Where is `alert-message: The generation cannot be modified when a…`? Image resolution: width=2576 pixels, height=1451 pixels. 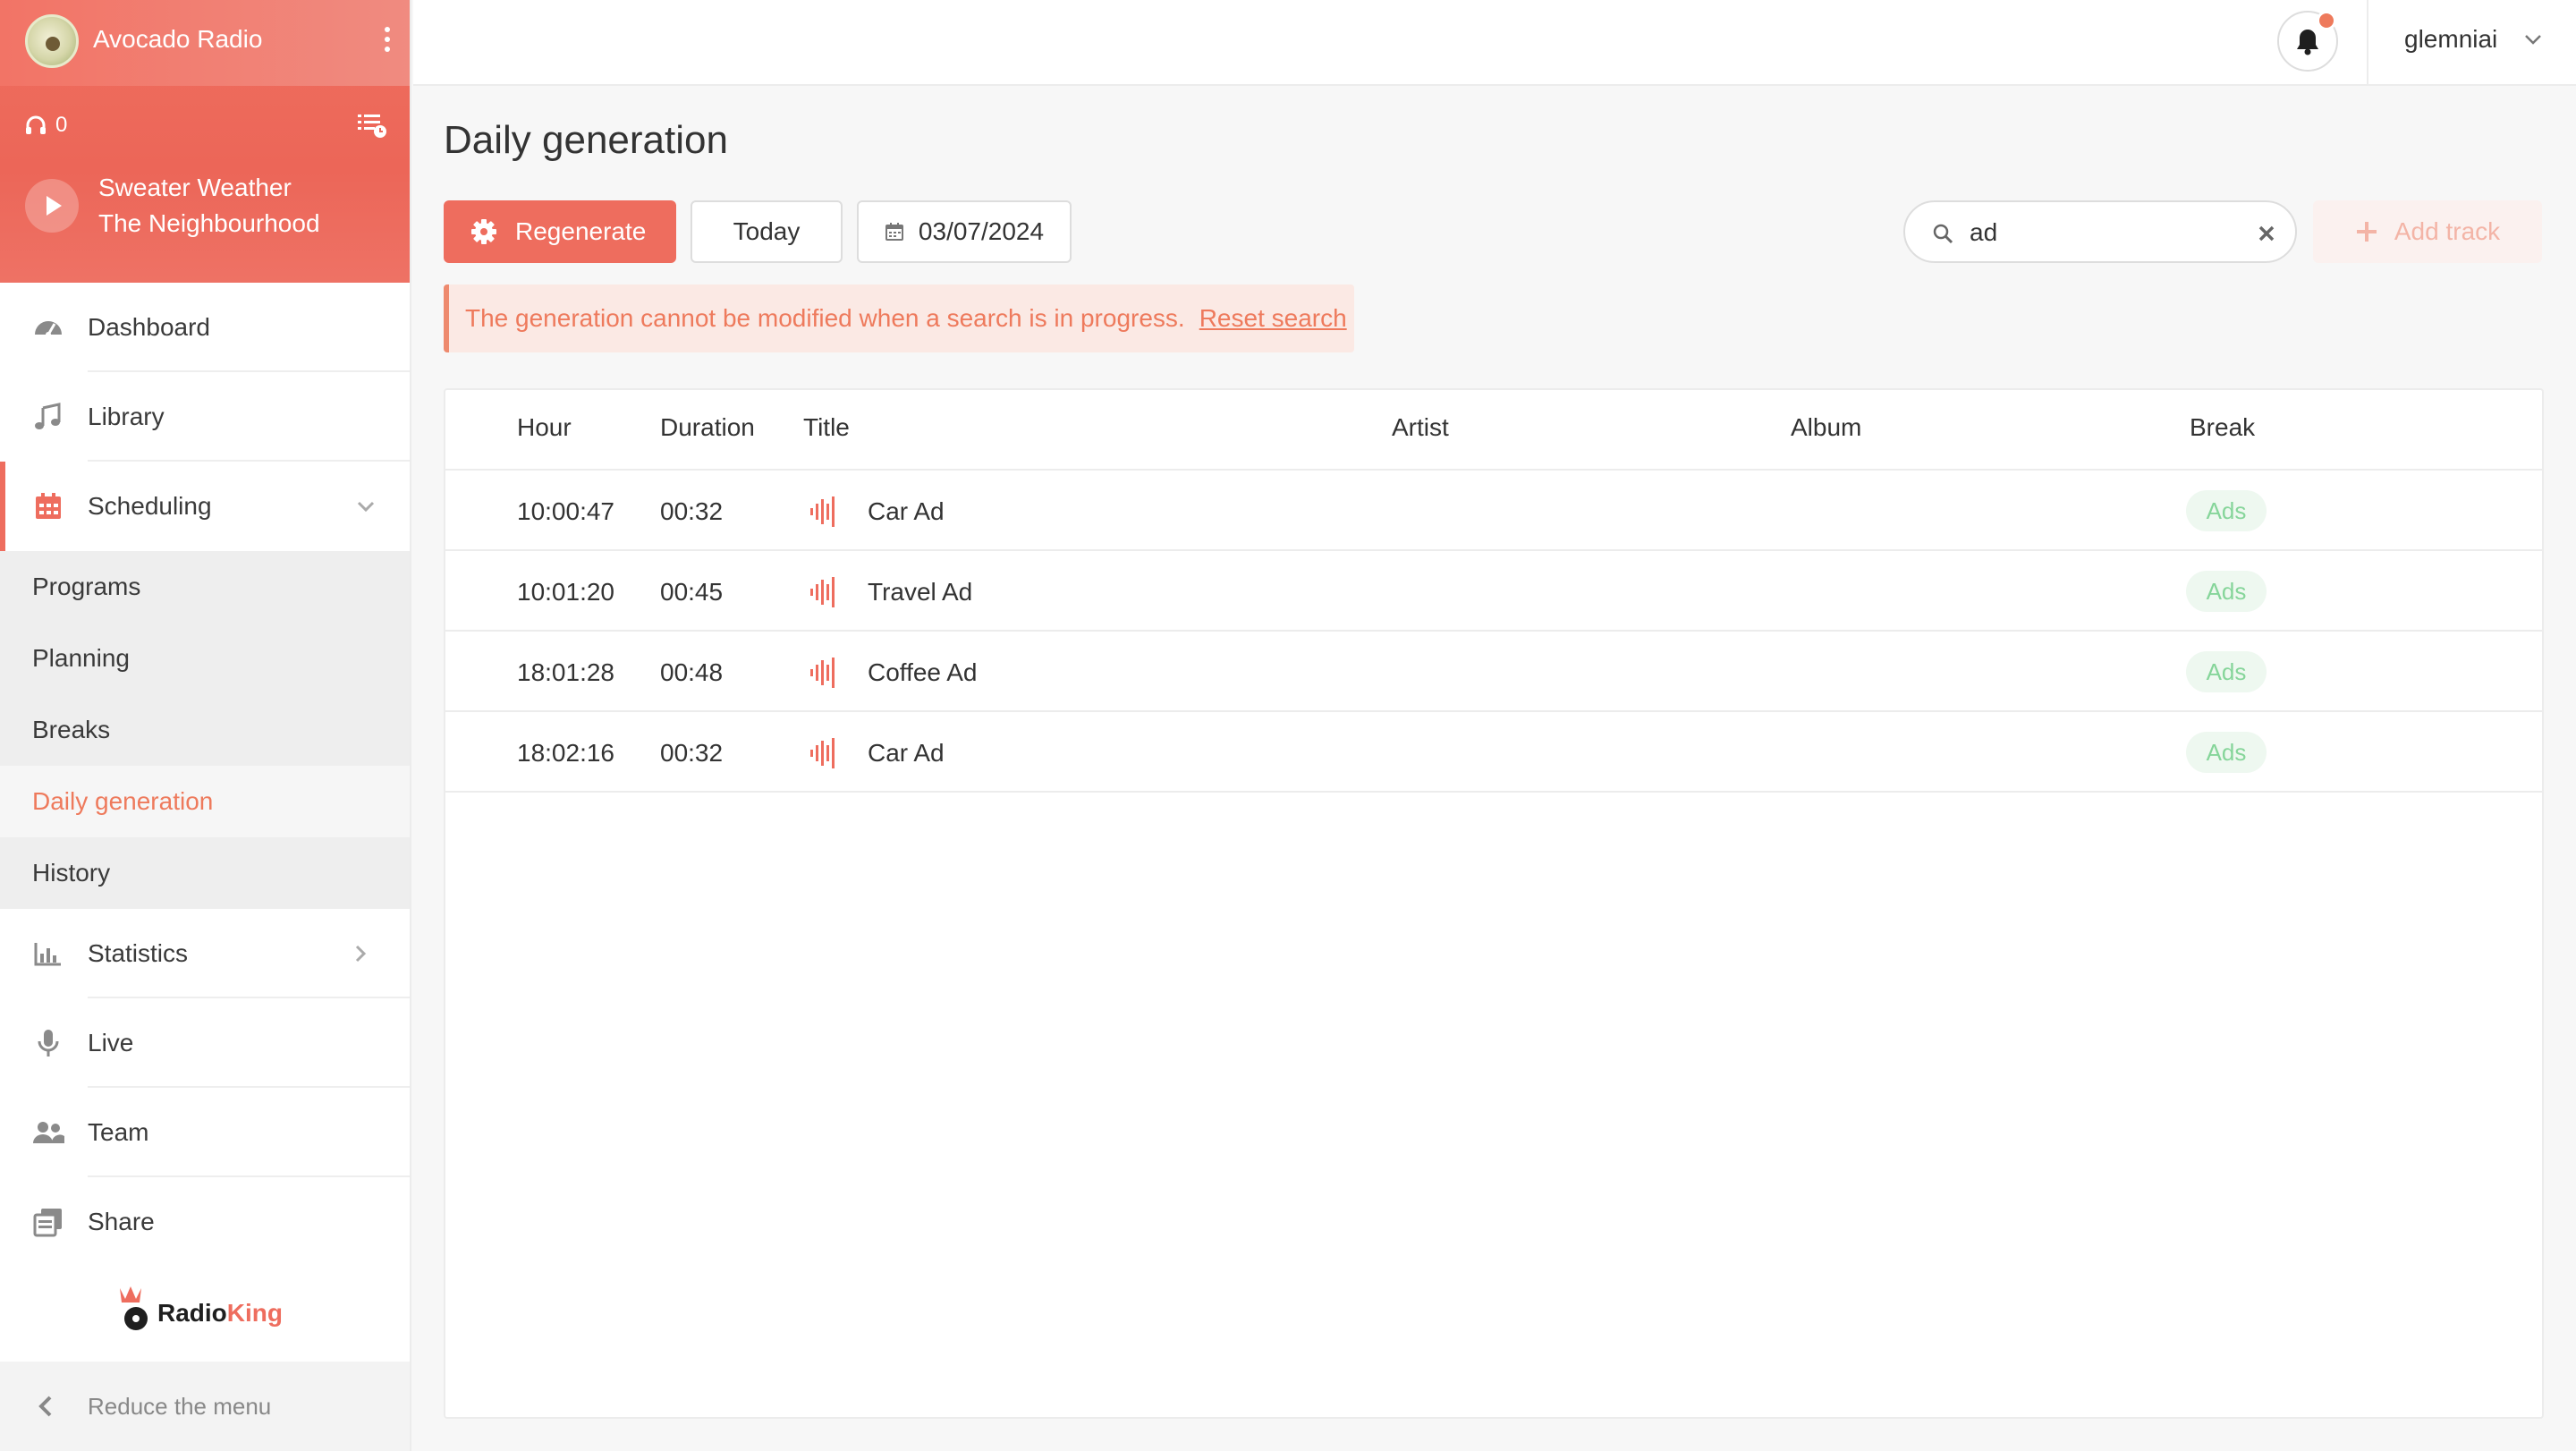
alert-message: The generation cannot be modified when a… is located at coordinates (825, 318).